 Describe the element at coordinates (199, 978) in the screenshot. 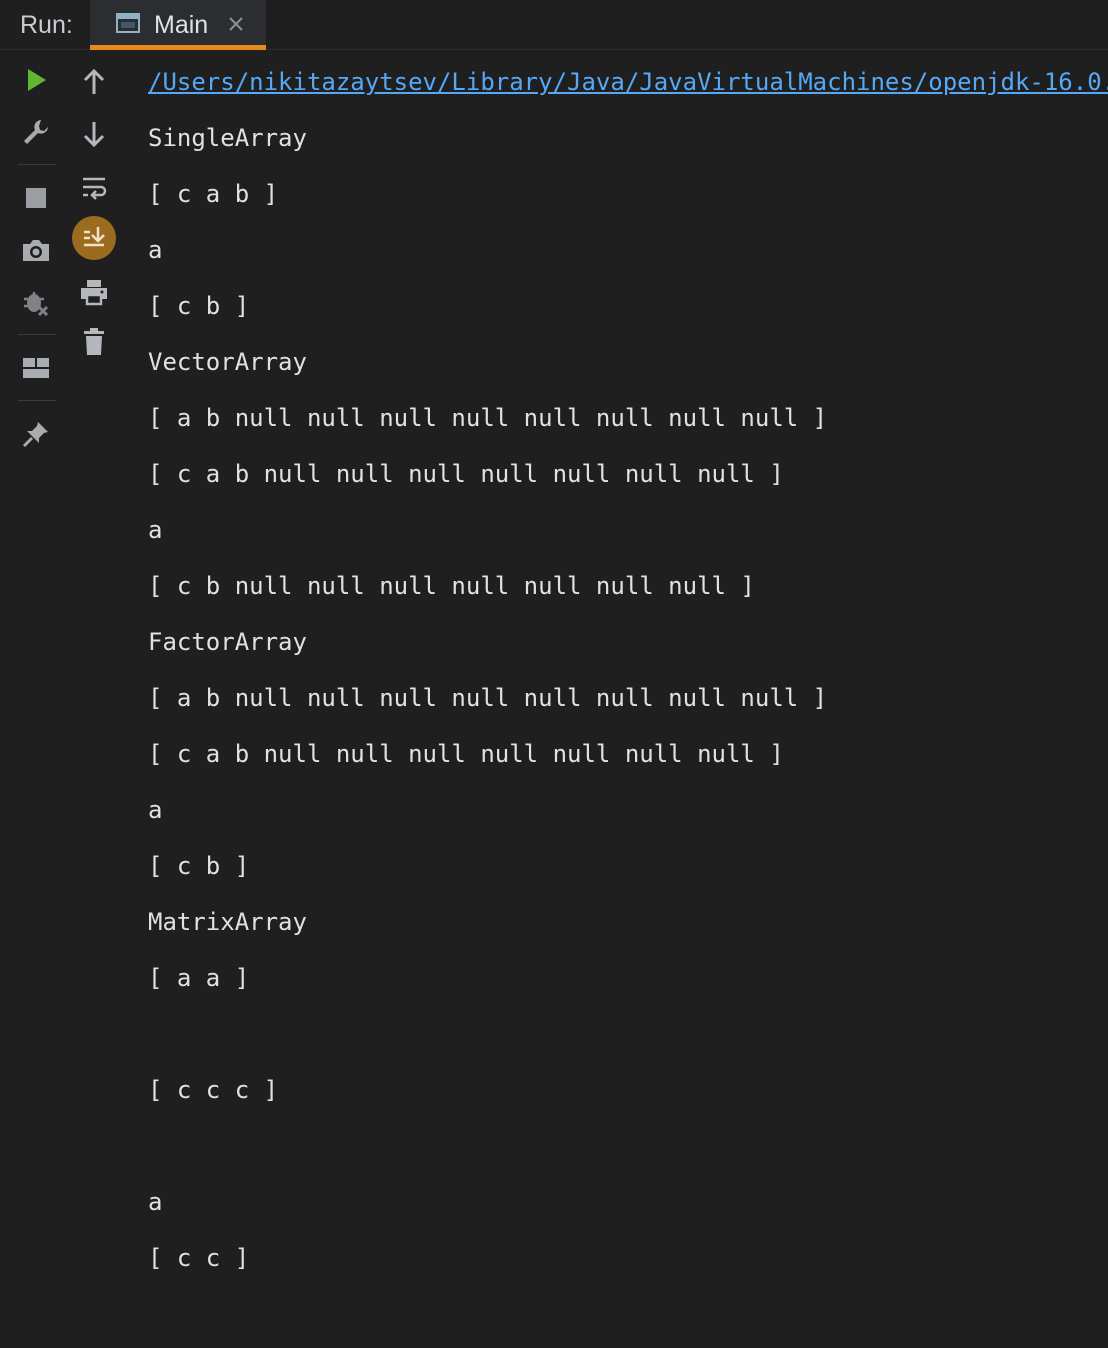

I see `console-line: [ a a ]` at that location.